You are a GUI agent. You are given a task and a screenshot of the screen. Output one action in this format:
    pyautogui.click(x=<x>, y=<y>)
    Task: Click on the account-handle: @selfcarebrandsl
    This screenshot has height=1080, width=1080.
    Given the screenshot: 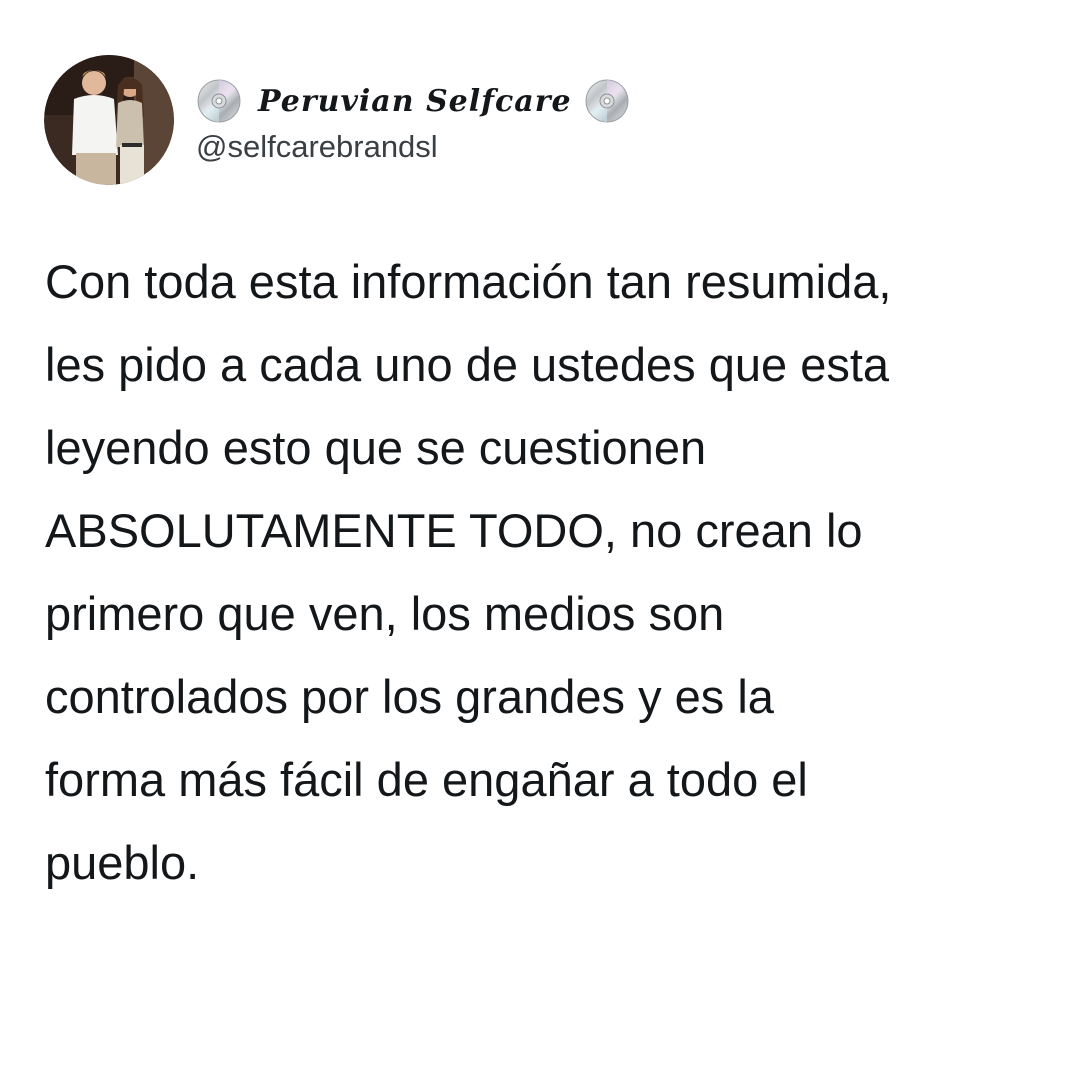 What is the action you would take?
    pyautogui.click(x=413, y=147)
    